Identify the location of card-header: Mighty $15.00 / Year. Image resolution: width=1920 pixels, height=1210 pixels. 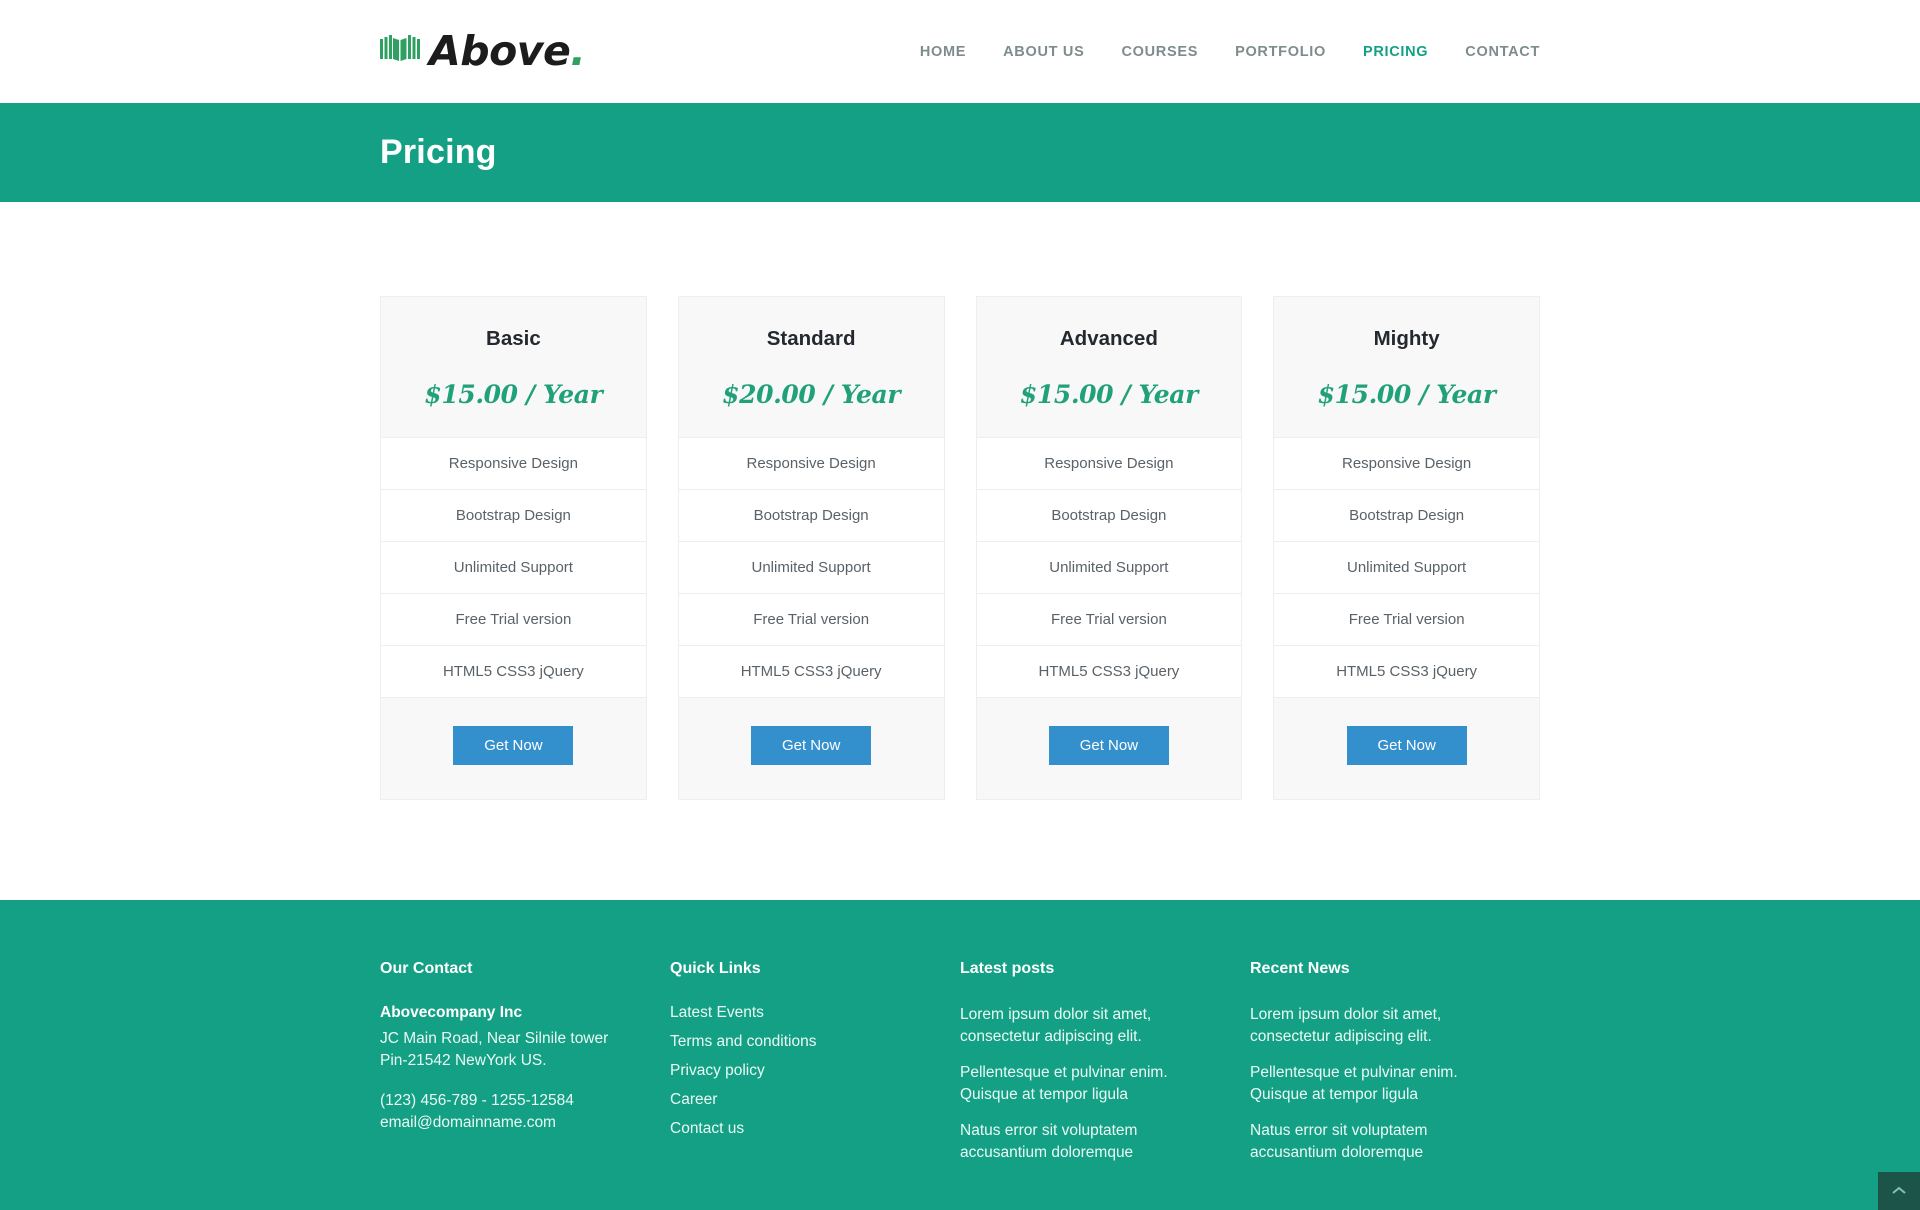
(1406, 367).